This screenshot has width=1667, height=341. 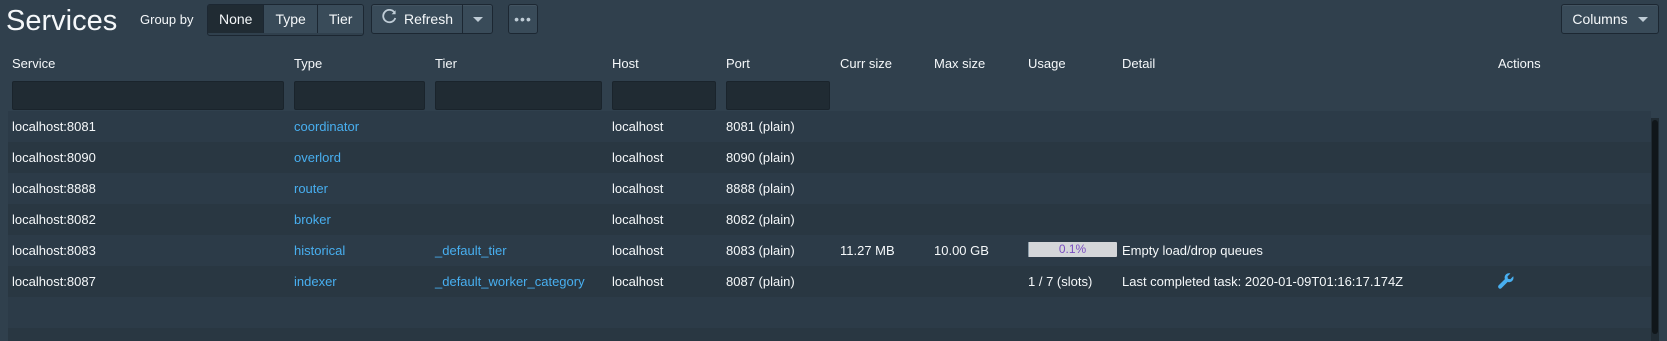 What do you see at coordinates (54, 219) in the screenshot?
I see `service-cell: localhost:8082` at bounding box center [54, 219].